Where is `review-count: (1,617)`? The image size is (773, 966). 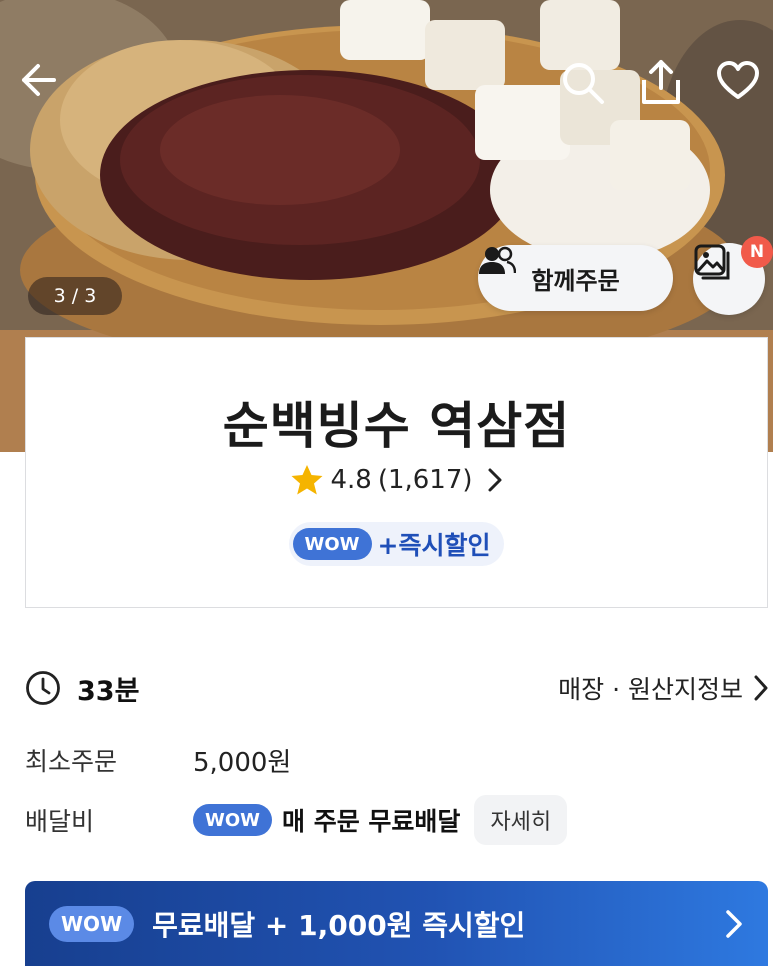
review-count: (1,617) is located at coordinates (425, 480).